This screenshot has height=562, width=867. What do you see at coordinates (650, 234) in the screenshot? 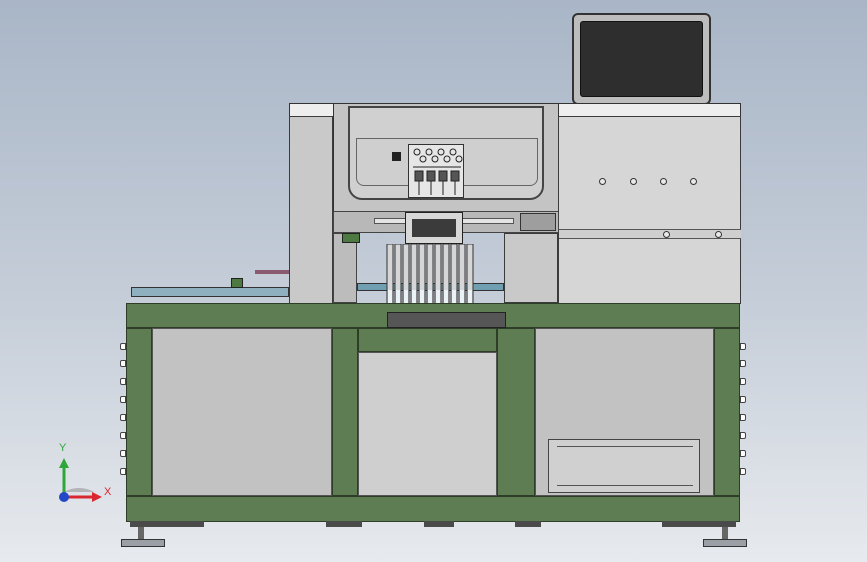
I see `cabinet-divider` at bounding box center [650, 234].